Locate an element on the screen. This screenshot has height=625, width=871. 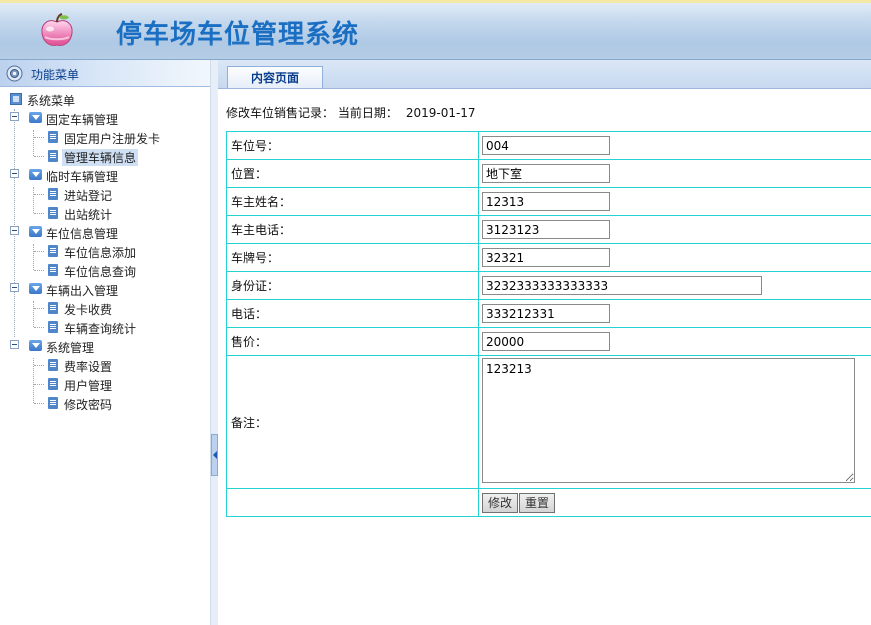
menu-item-label: 用户管理 is located at coordinates (88, 386).